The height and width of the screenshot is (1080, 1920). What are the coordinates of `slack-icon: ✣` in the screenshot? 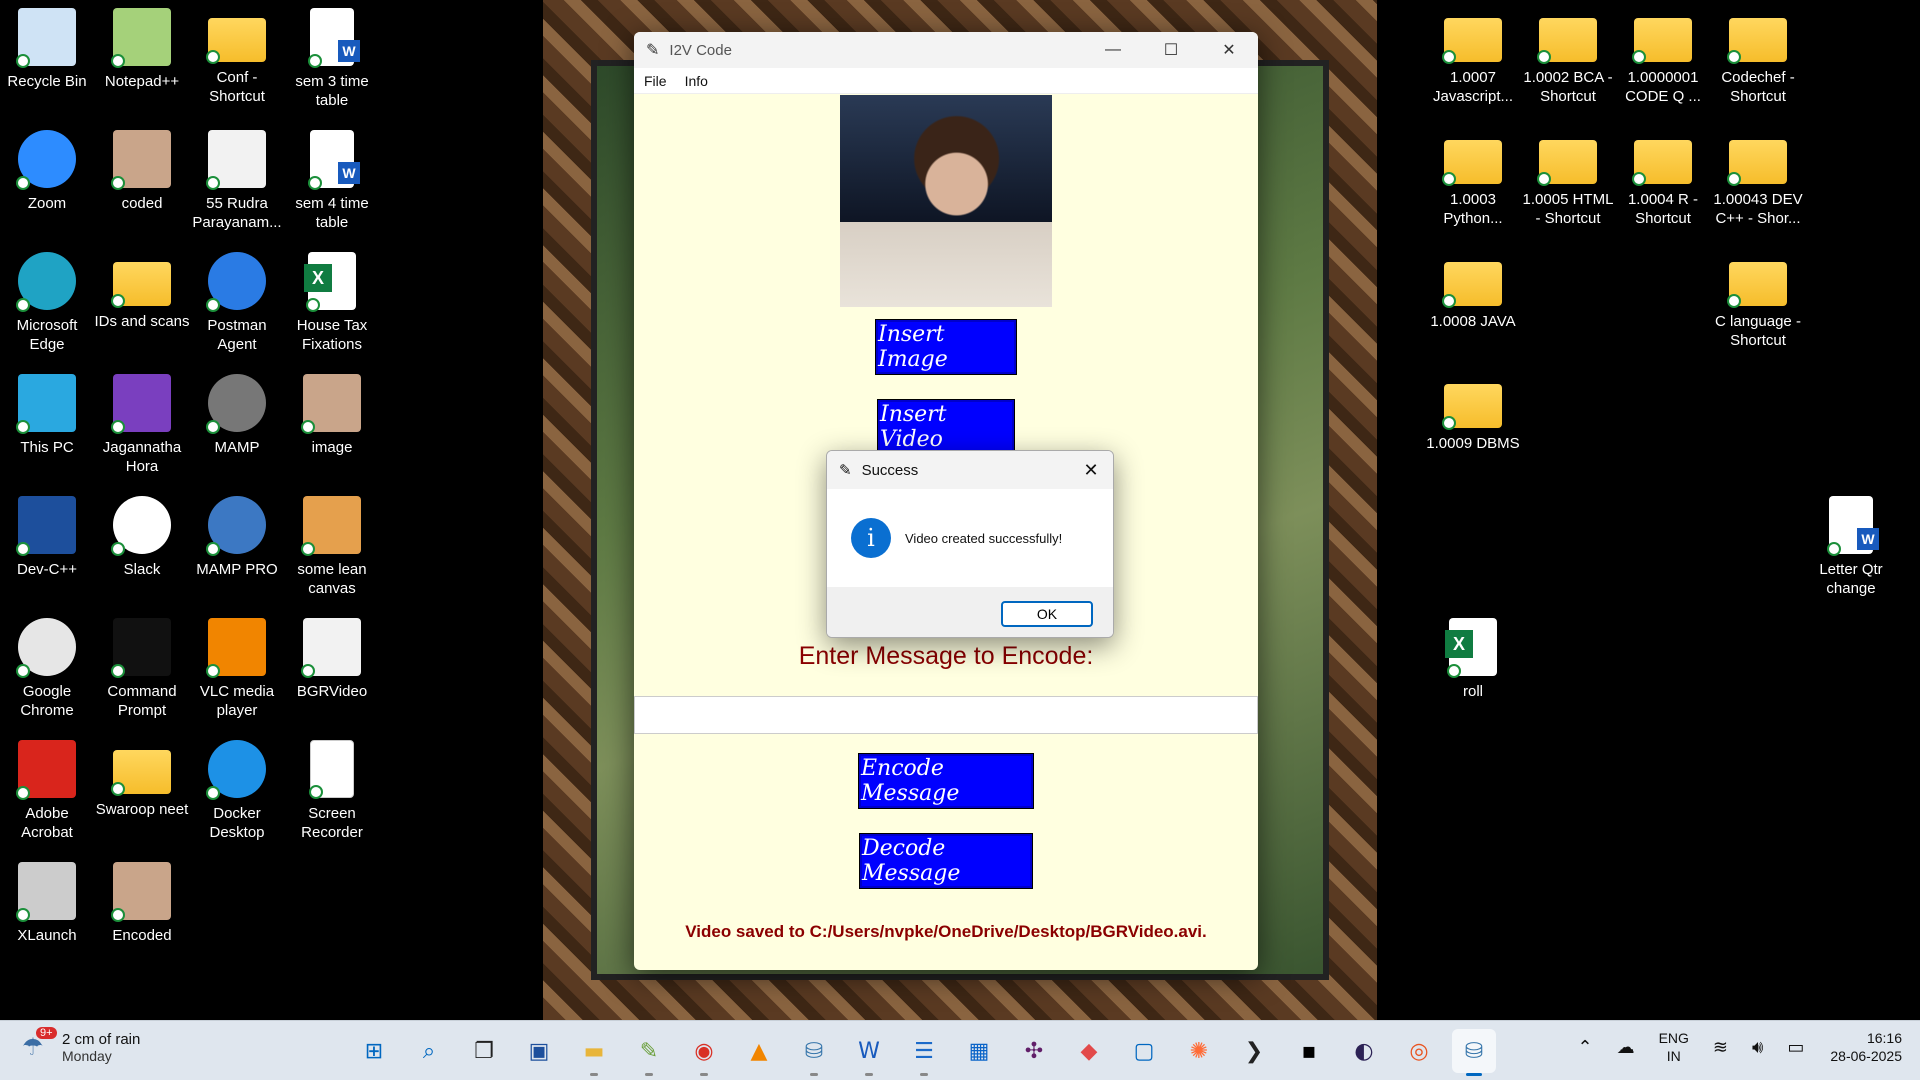 It's located at (1034, 1051).